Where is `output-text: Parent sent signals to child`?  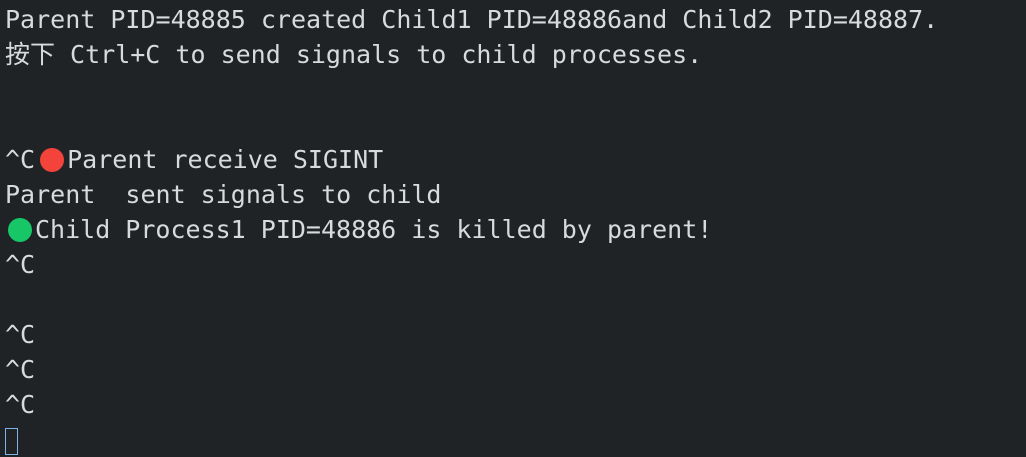 output-text: Parent sent signals to child is located at coordinates (223, 194).